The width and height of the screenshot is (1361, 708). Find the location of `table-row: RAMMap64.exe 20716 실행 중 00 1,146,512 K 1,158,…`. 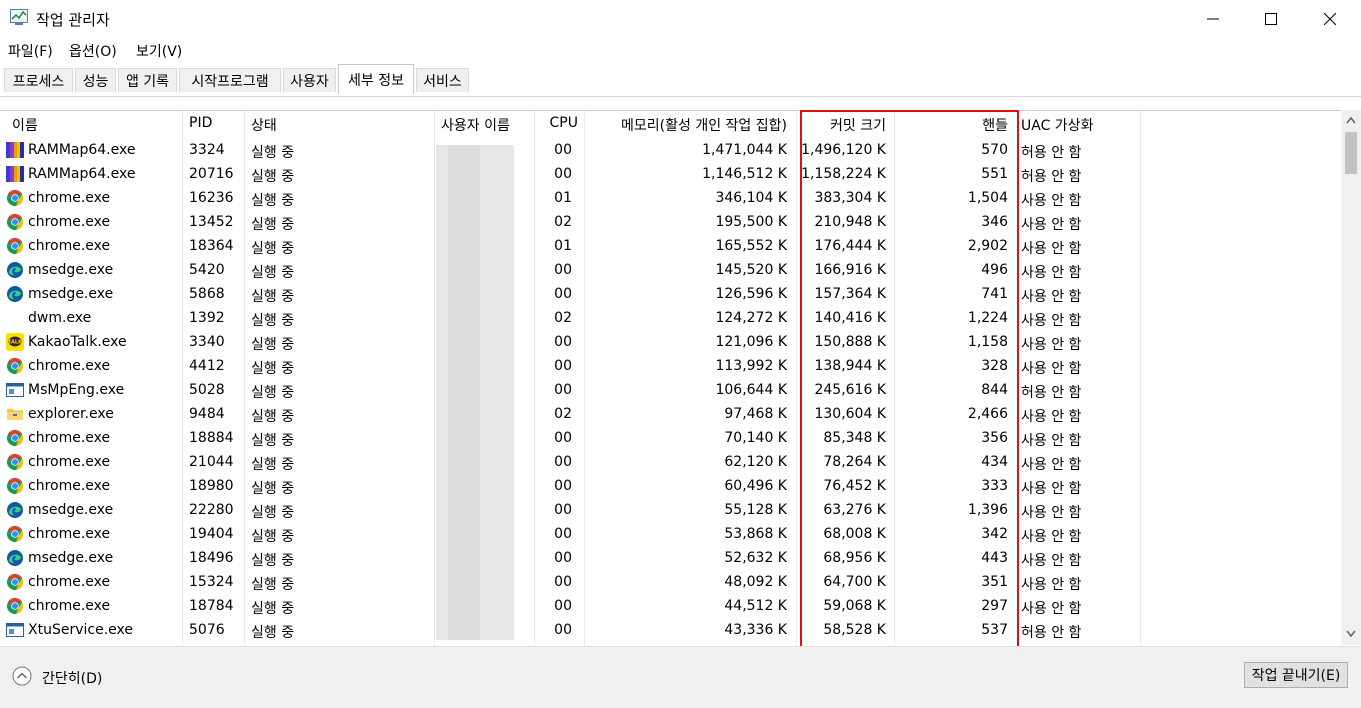

table-row: RAMMap64.exe 20716 실행 중 00 1,146,512 K 1,158,… is located at coordinates (670, 175).